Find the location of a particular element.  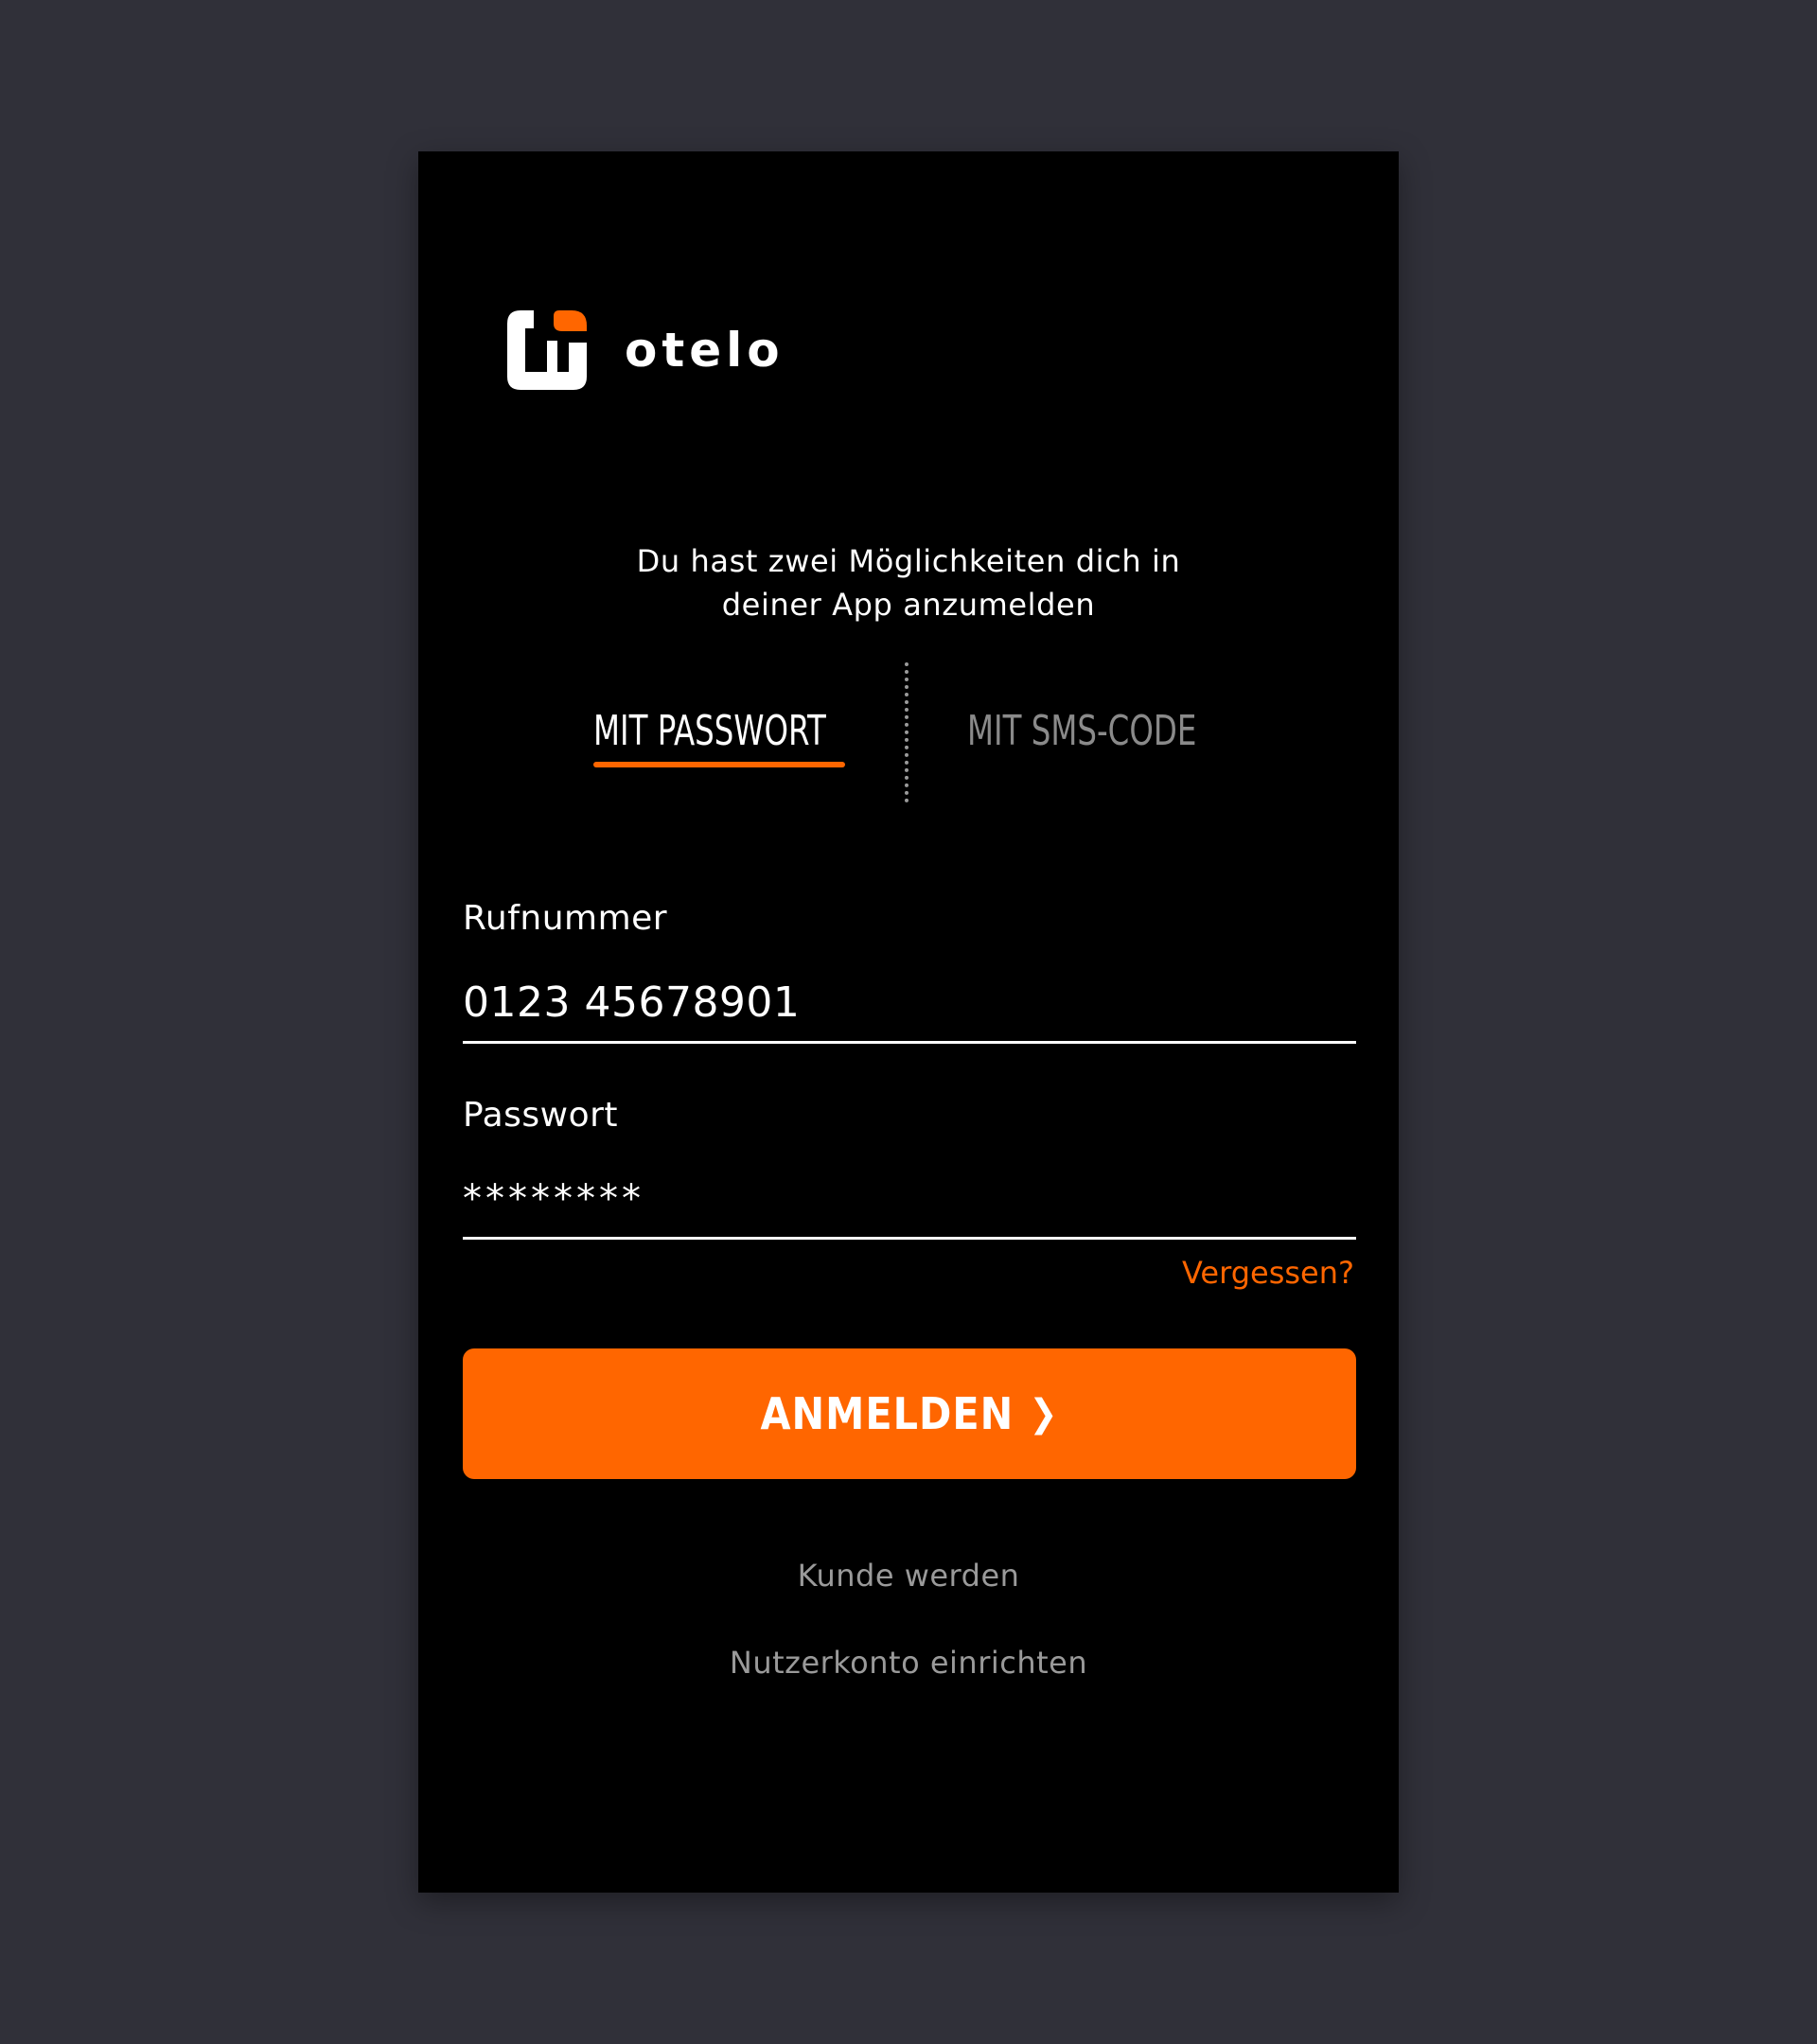

brand-logo: otelo is located at coordinates (645, 350).